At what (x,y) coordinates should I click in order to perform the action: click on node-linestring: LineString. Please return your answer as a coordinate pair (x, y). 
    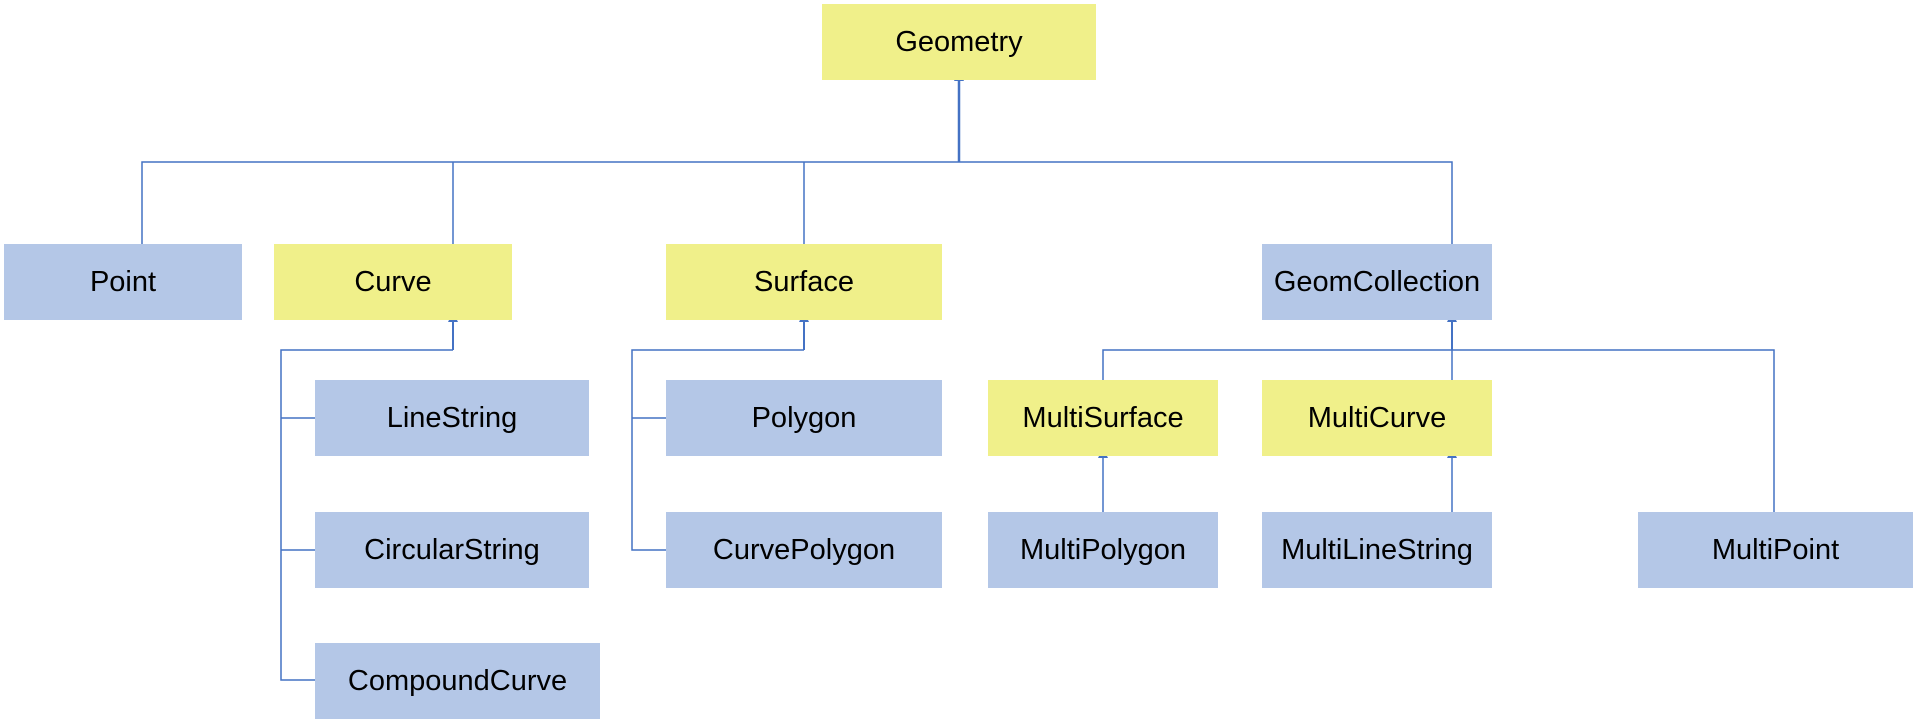
    Looking at the image, I should click on (452, 418).